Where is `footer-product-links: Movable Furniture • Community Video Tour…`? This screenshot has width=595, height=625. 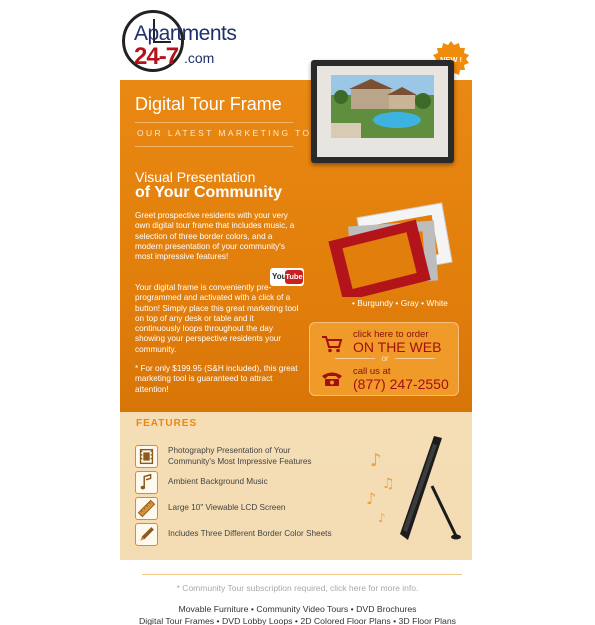
footer-product-links: Movable Furniture • Community Video Tour… is located at coordinates (297, 609).